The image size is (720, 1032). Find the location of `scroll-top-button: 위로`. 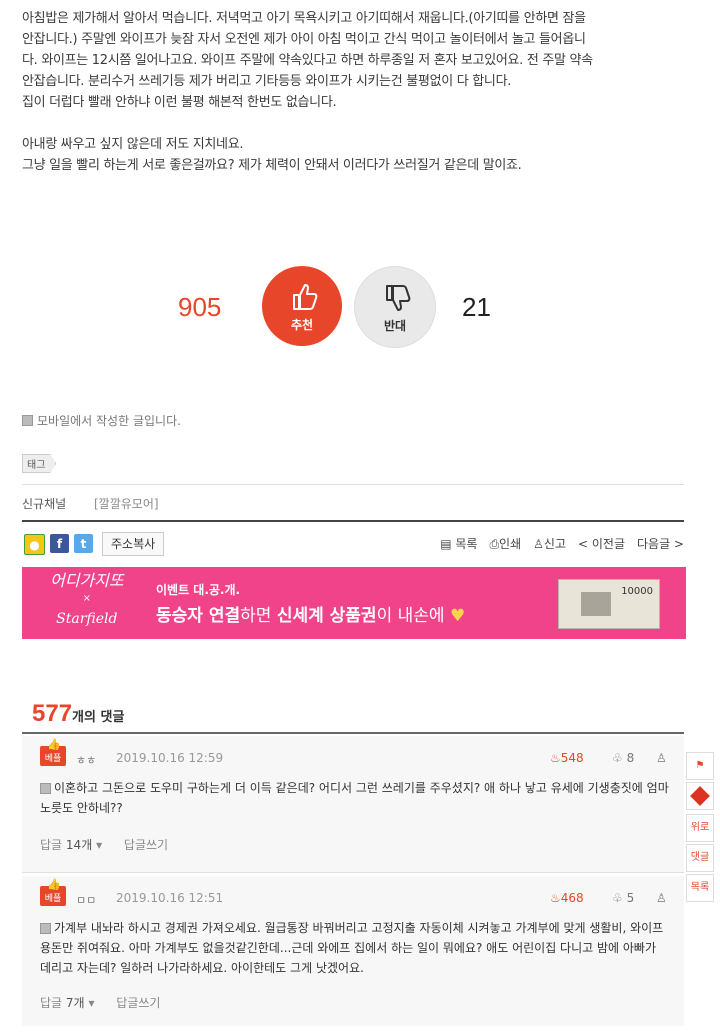

scroll-top-button: 위로 is located at coordinates (700, 828).